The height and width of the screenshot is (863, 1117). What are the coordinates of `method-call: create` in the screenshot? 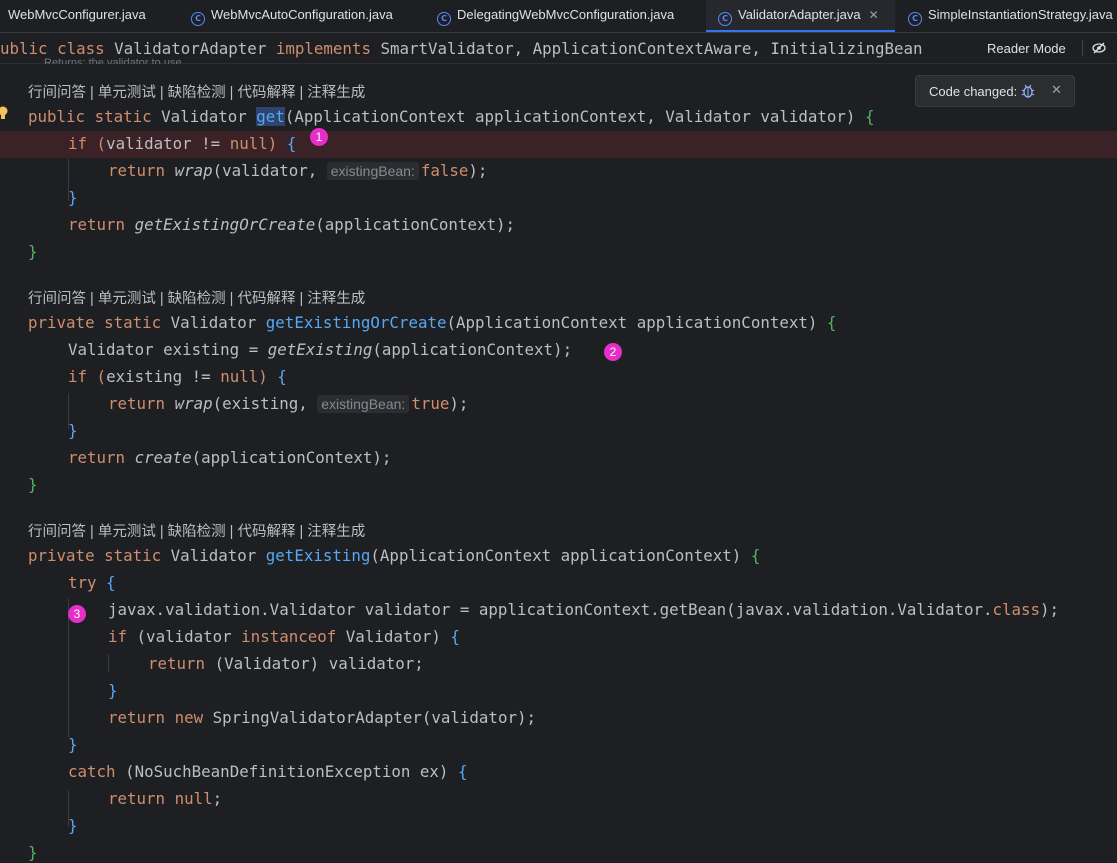 It's located at (163, 457).